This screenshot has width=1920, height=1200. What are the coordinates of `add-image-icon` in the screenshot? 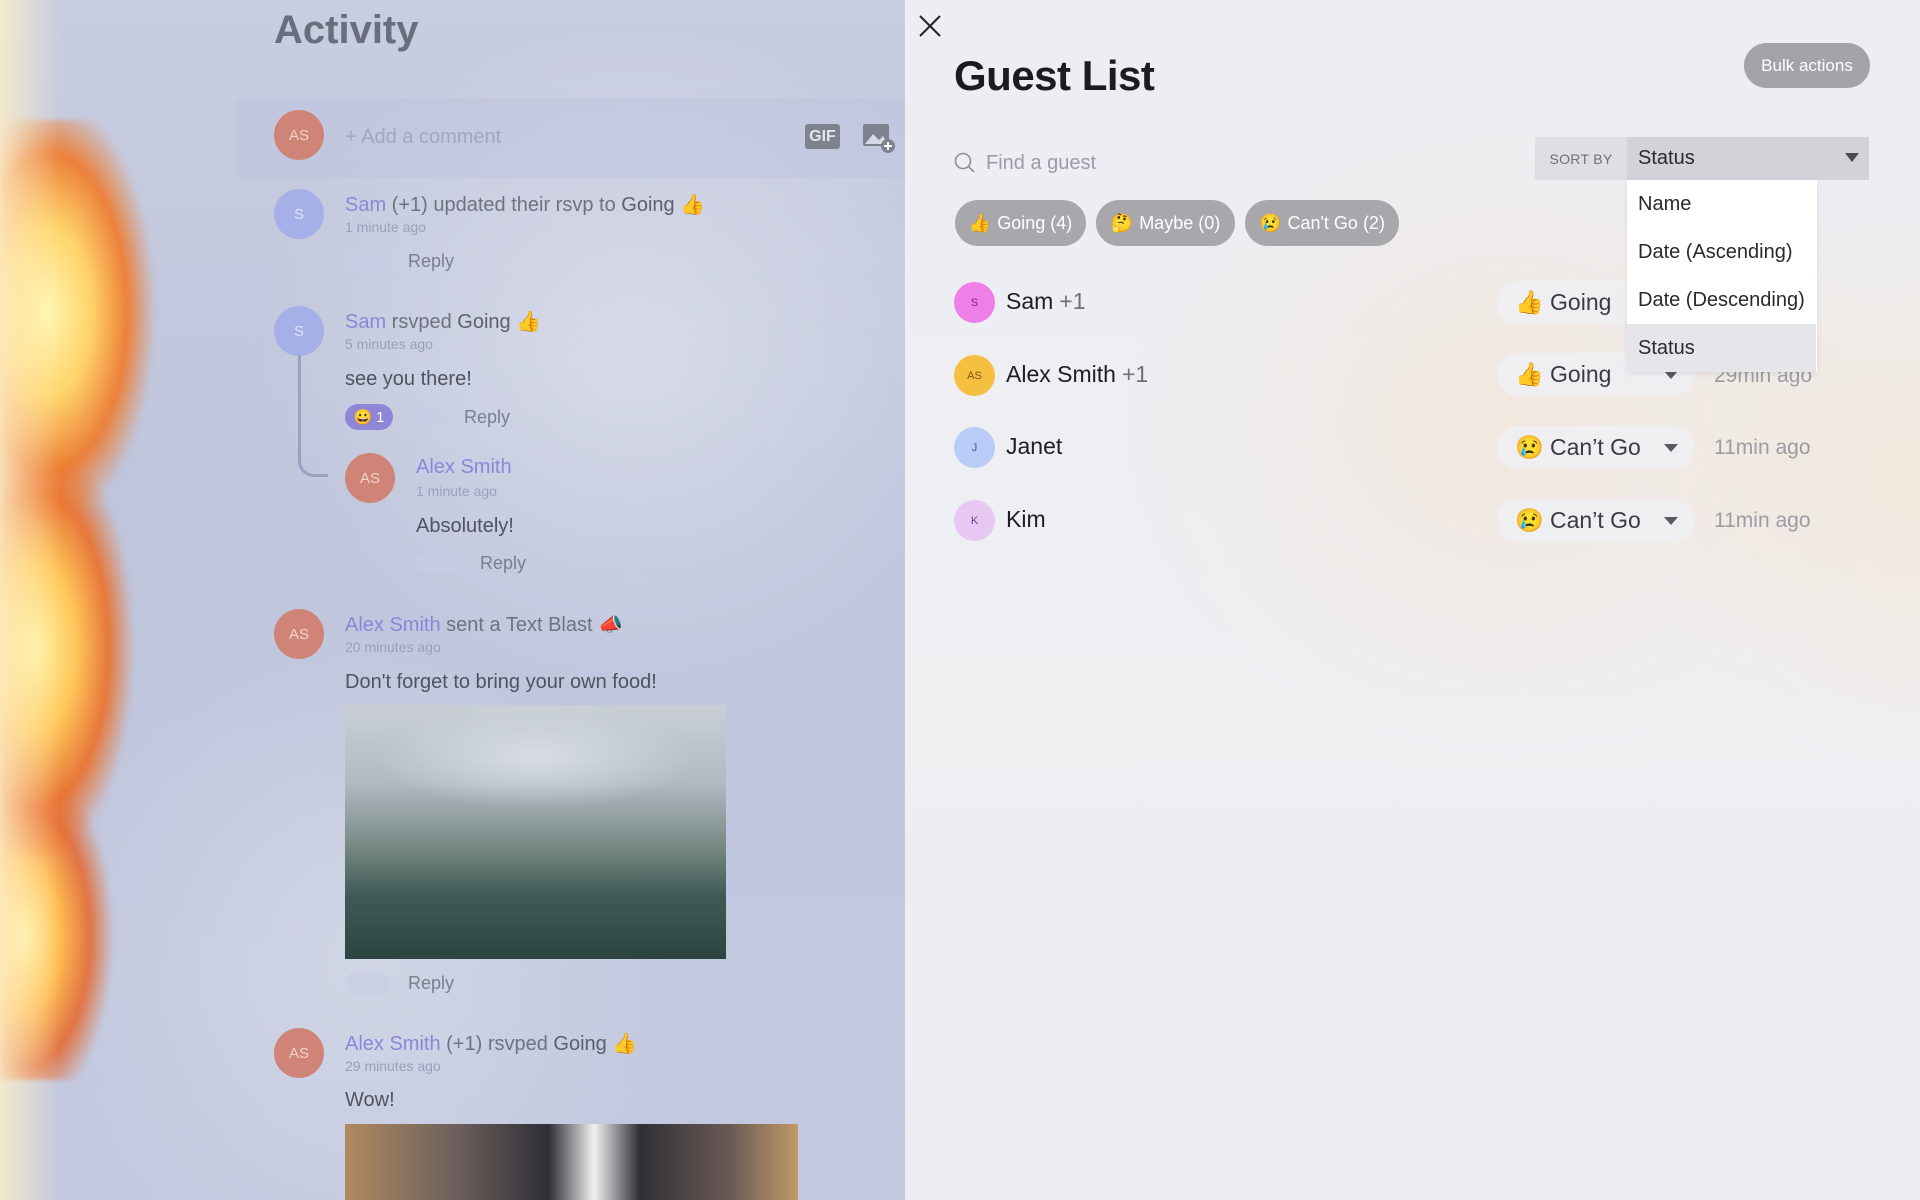 It's located at (879, 138).